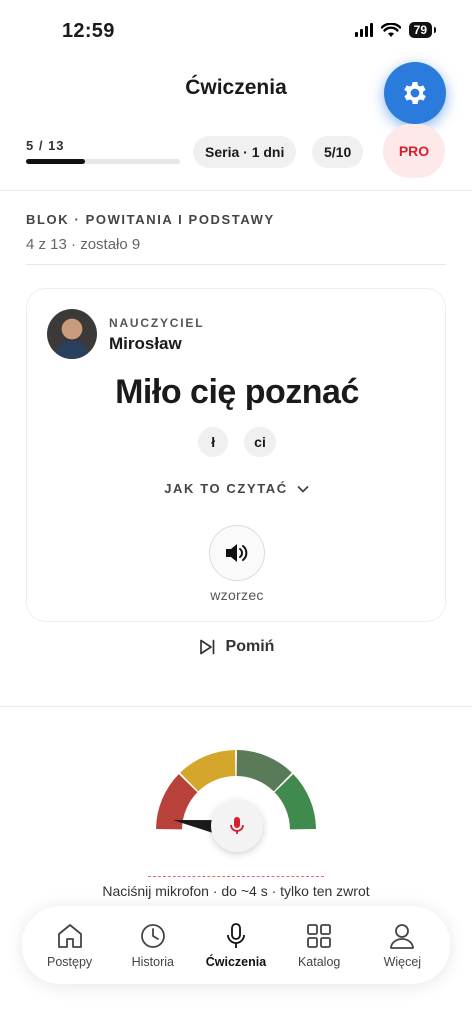 Image resolution: width=472 pixels, height=1024 pixels. I want to click on gear-icon, so click(415, 93).